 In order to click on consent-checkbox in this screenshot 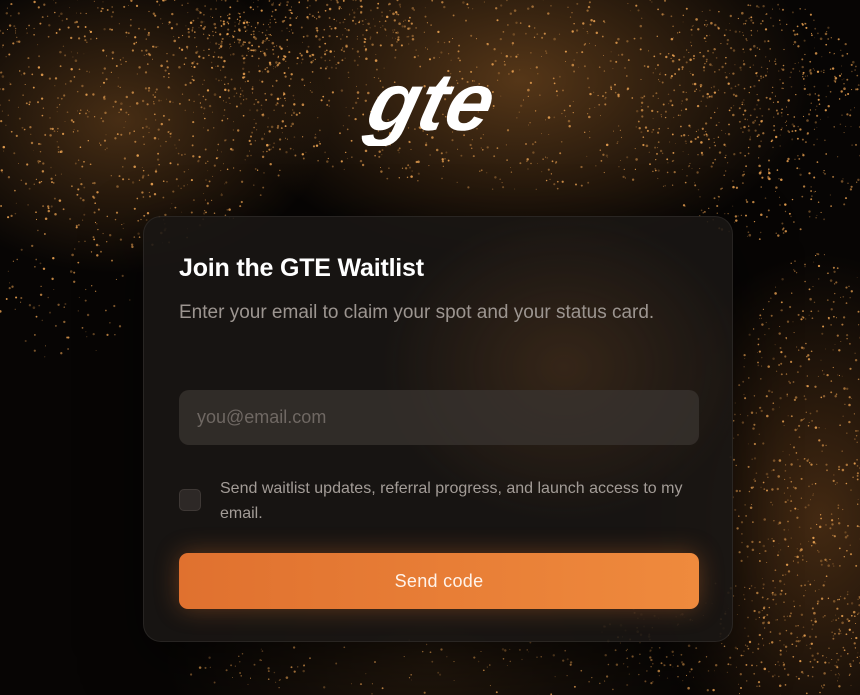, I will do `click(190, 500)`.